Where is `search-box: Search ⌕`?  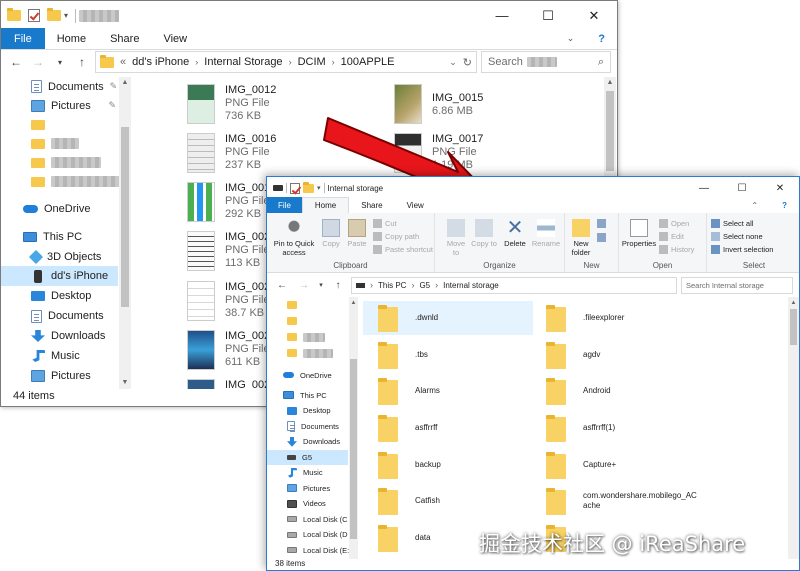
search-box: Search ⌕ is located at coordinates (546, 62).